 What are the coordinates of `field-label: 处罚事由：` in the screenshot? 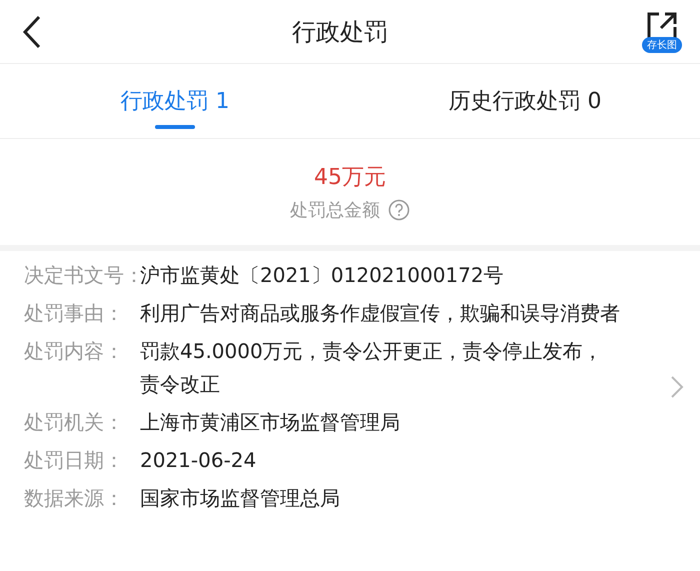 It's located at (74, 313).